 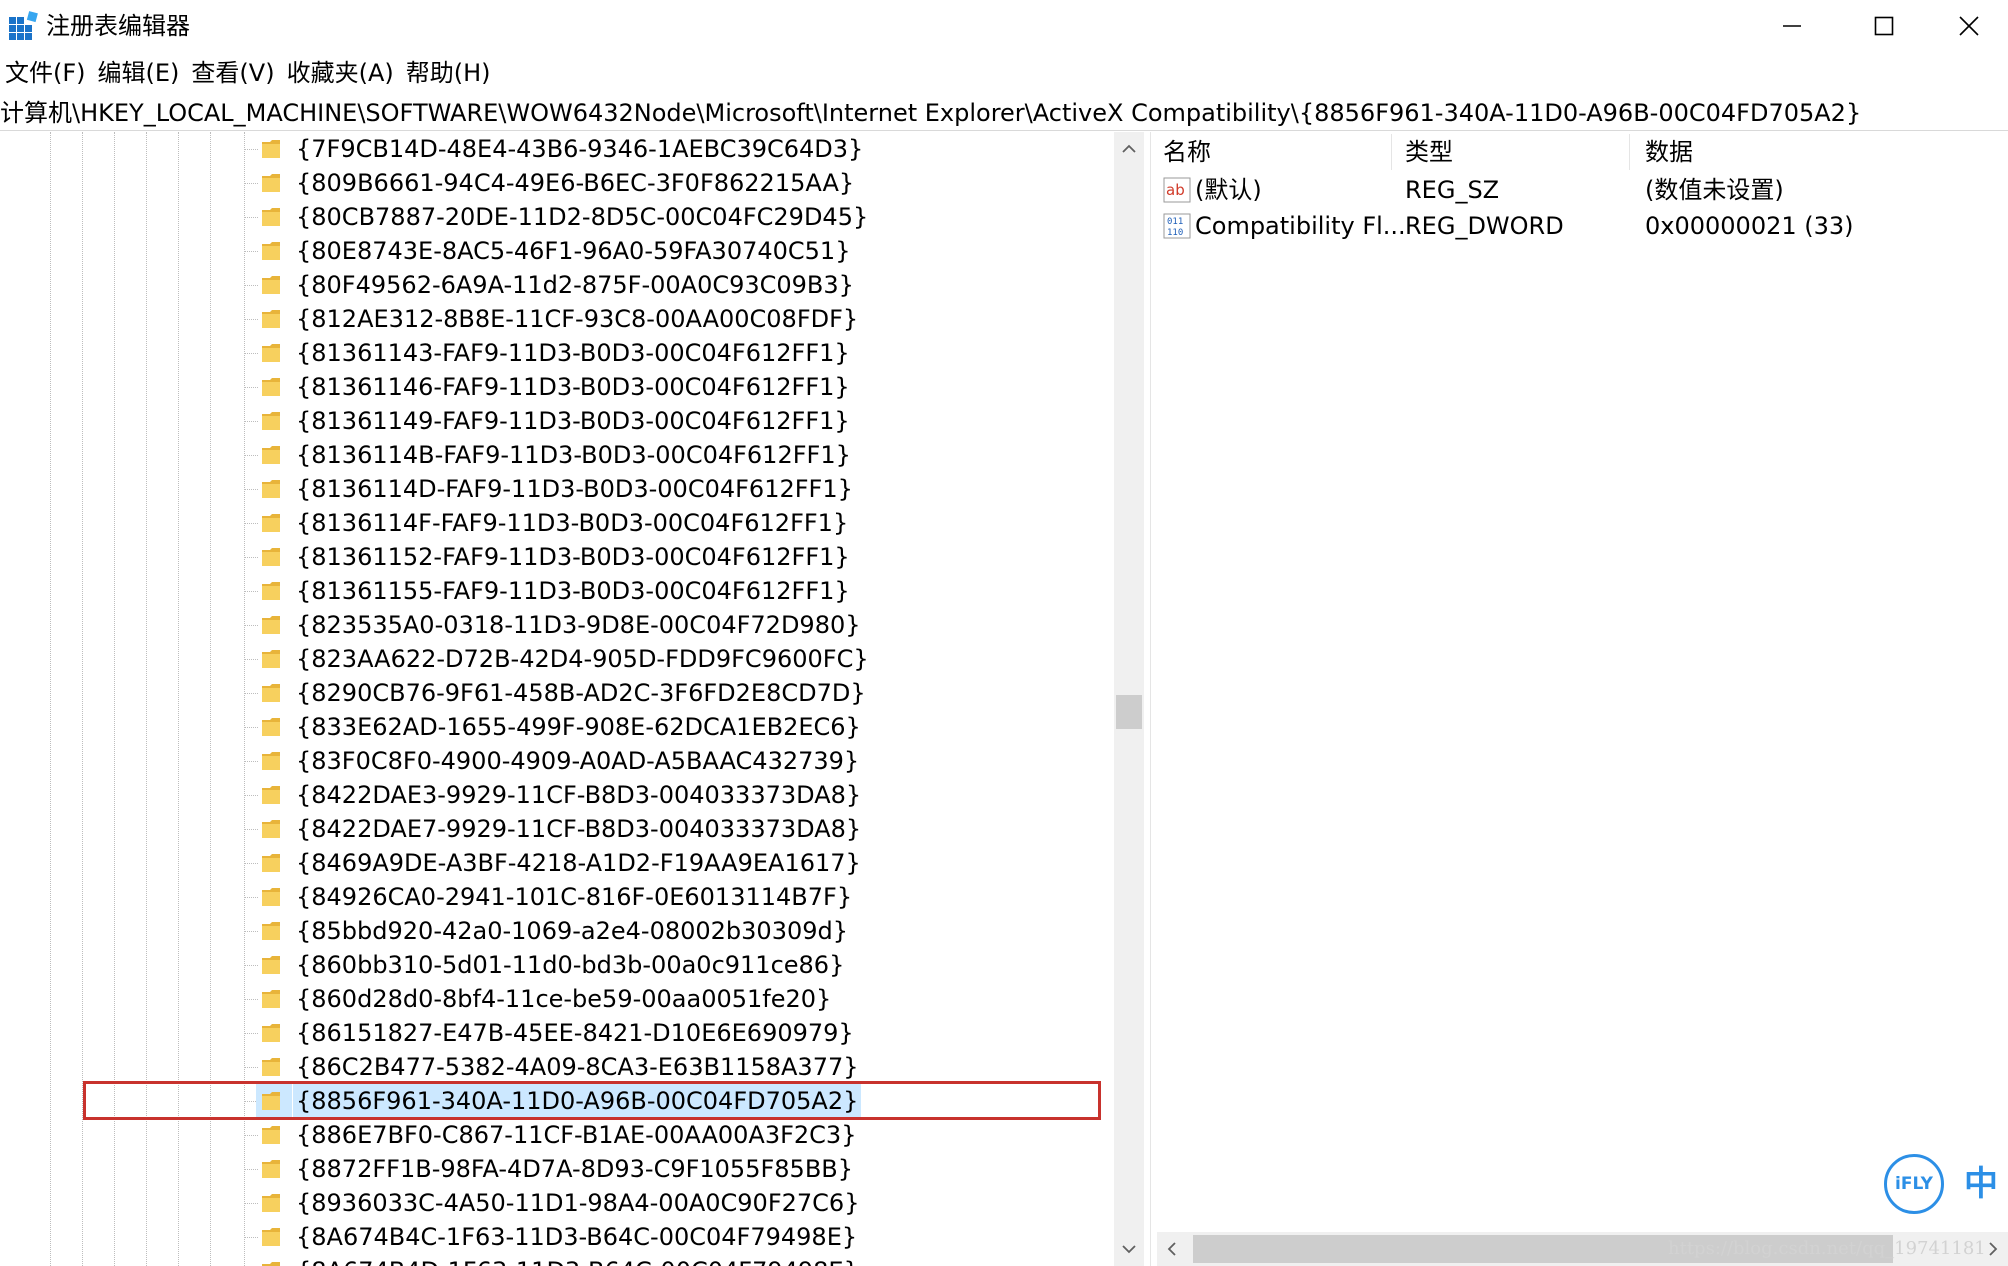 I want to click on menu-edit: 编辑(E), so click(x=140, y=73).